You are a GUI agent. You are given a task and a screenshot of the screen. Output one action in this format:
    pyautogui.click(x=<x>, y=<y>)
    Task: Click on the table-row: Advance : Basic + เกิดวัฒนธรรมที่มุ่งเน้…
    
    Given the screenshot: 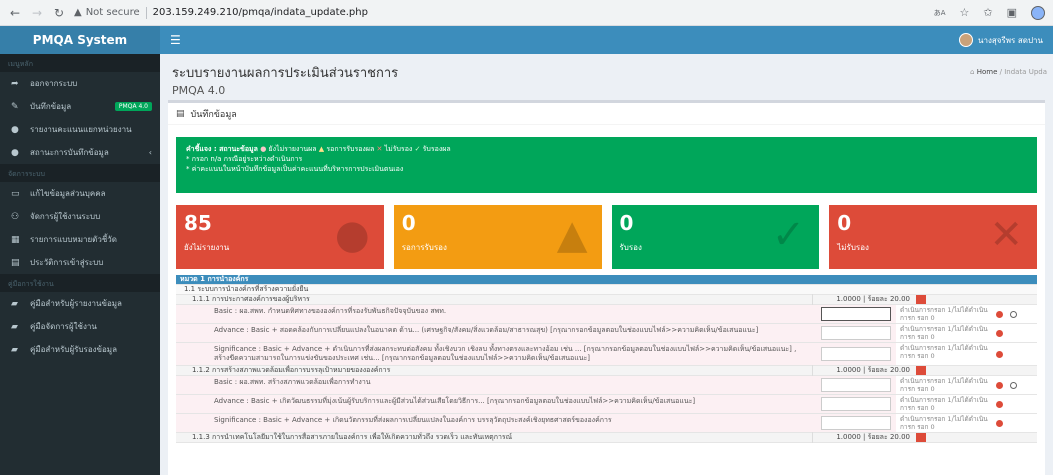 What is the action you would take?
    pyautogui.click(x=606, y=404)
    